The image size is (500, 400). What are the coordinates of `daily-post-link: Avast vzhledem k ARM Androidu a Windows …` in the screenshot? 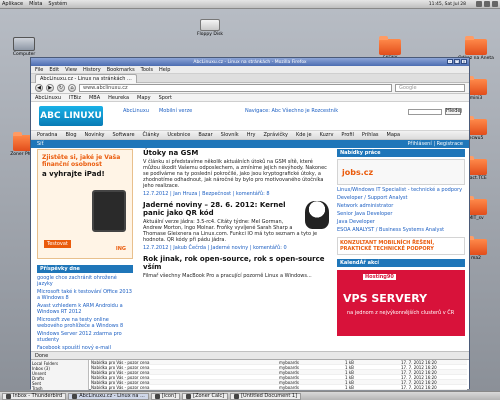 It's located at (85, 309).